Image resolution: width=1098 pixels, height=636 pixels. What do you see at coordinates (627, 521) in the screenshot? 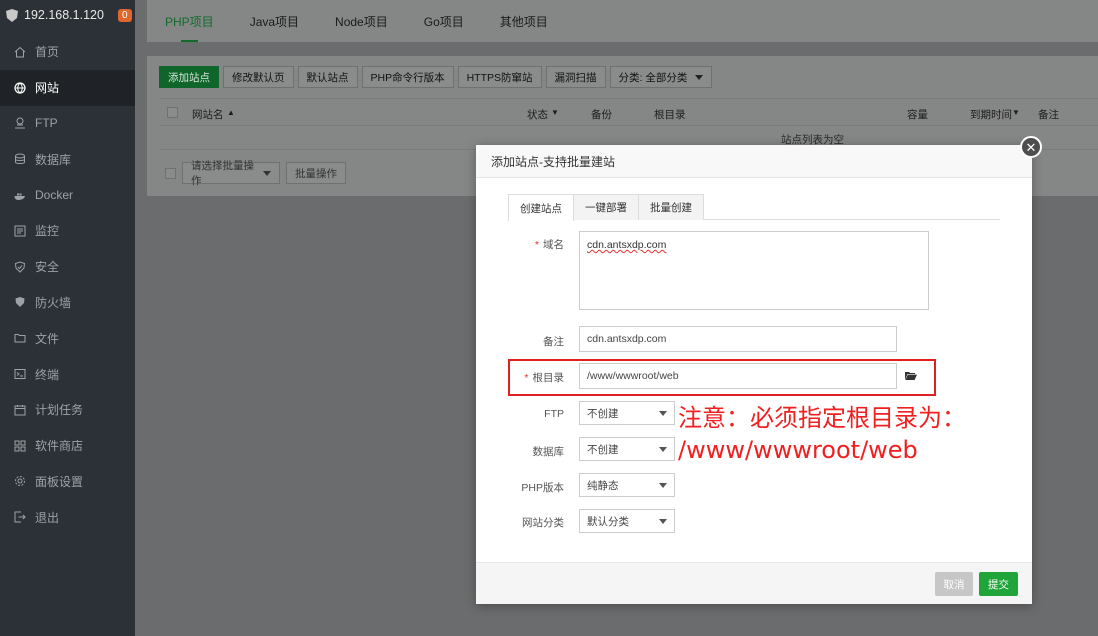
I see `site-category-select: 默认分类` at bounding box center [627, 521].